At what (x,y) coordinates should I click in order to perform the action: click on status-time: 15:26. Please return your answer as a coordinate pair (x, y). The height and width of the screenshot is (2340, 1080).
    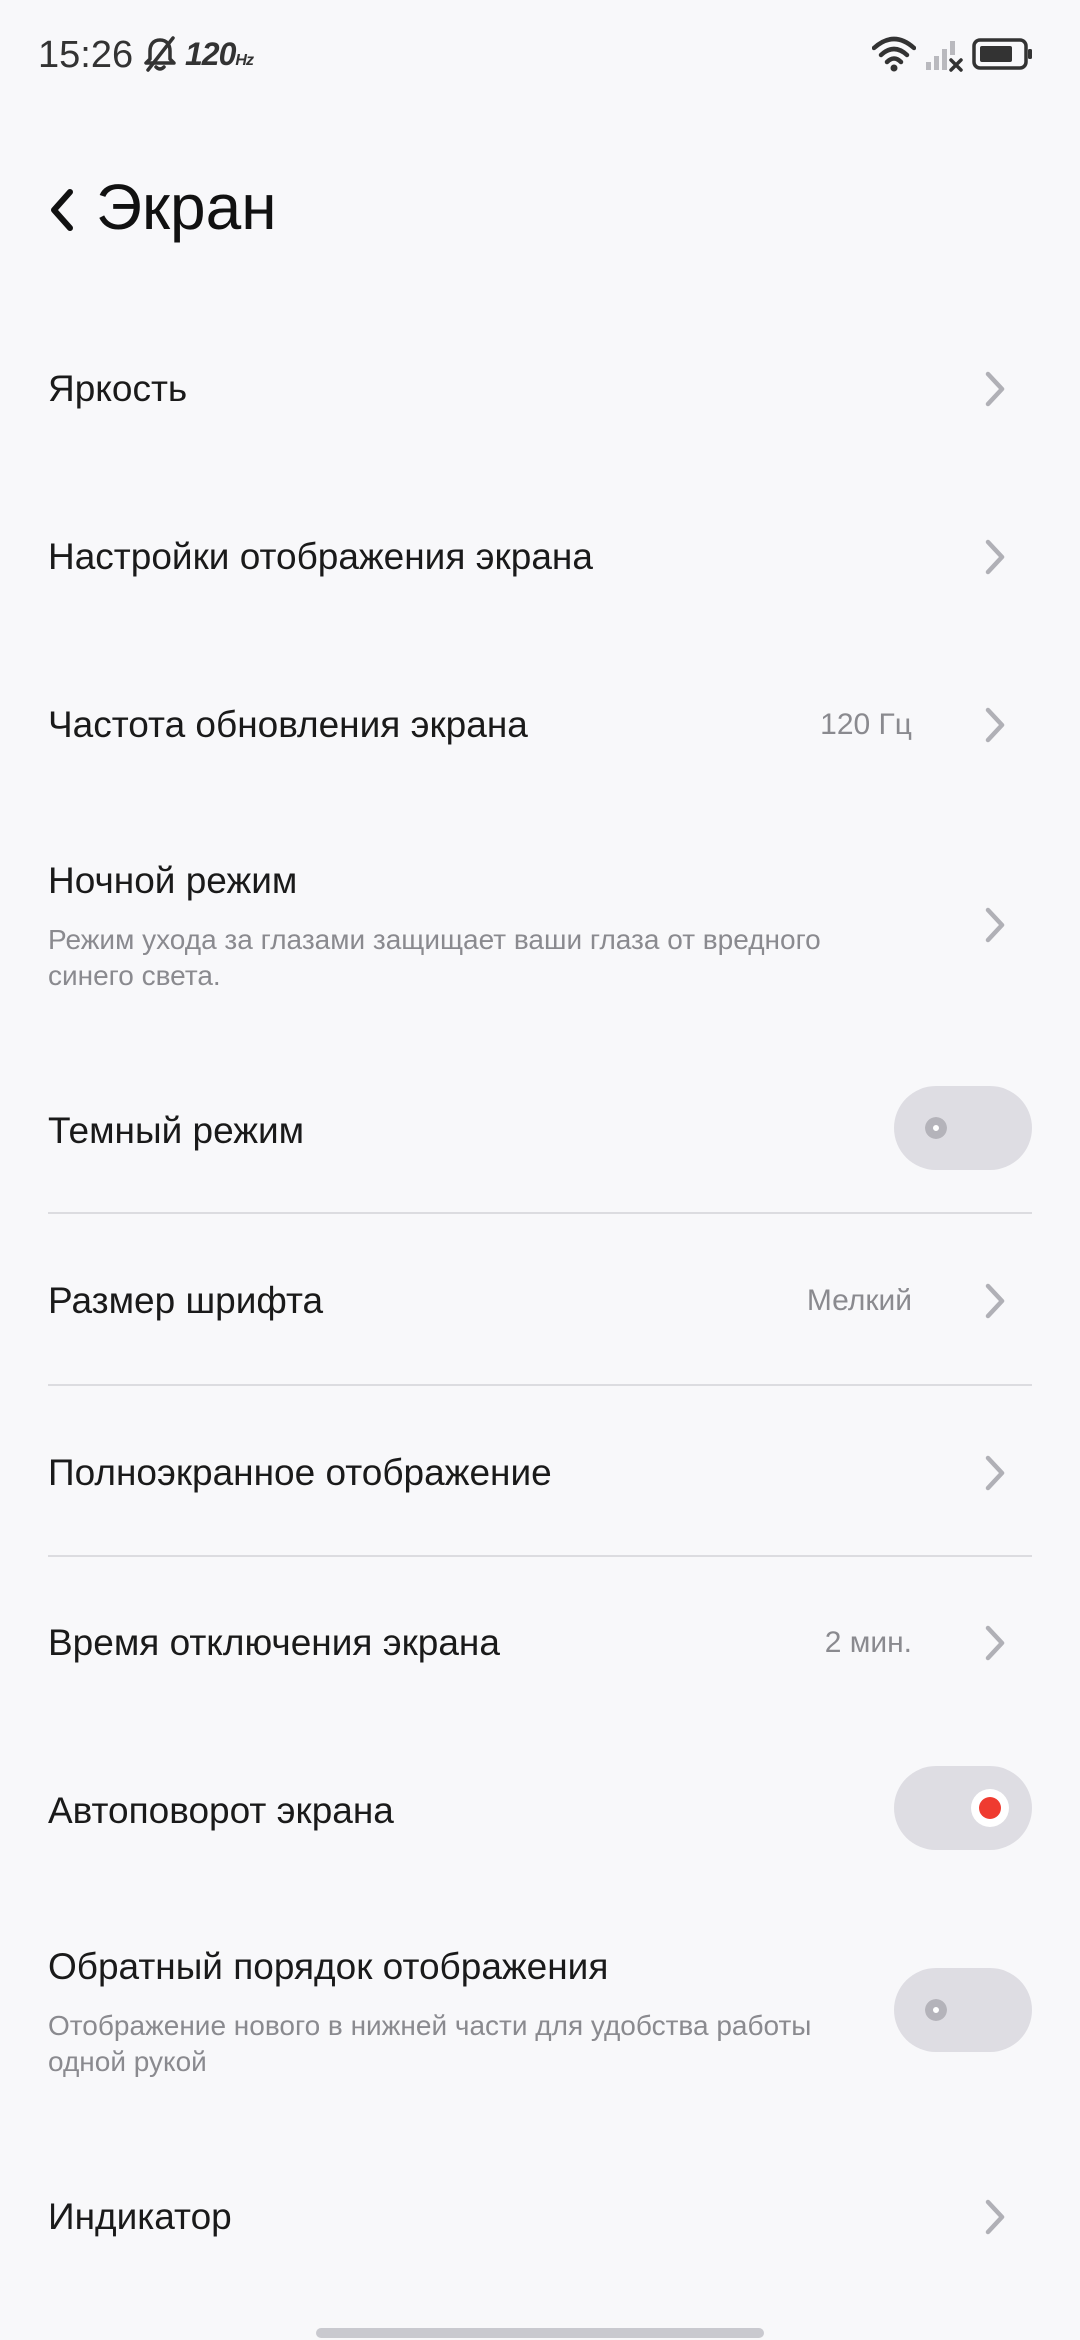
    Looking at the image, I should click on (86, 55).